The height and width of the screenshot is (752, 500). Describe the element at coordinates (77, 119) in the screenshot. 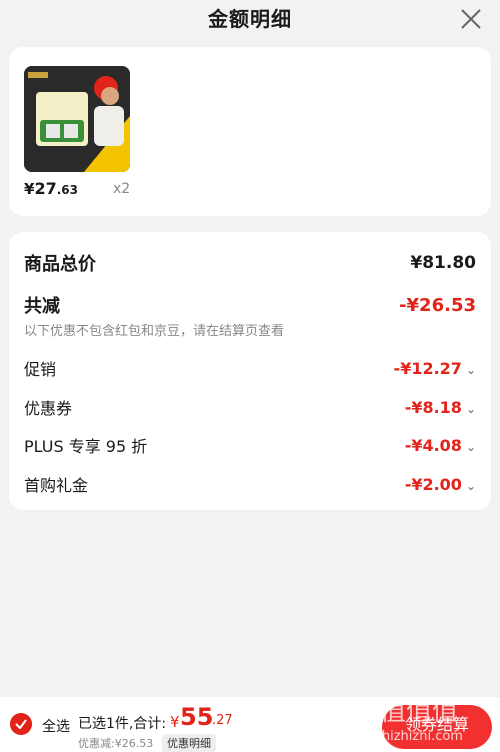

I see `product-image` at that location.